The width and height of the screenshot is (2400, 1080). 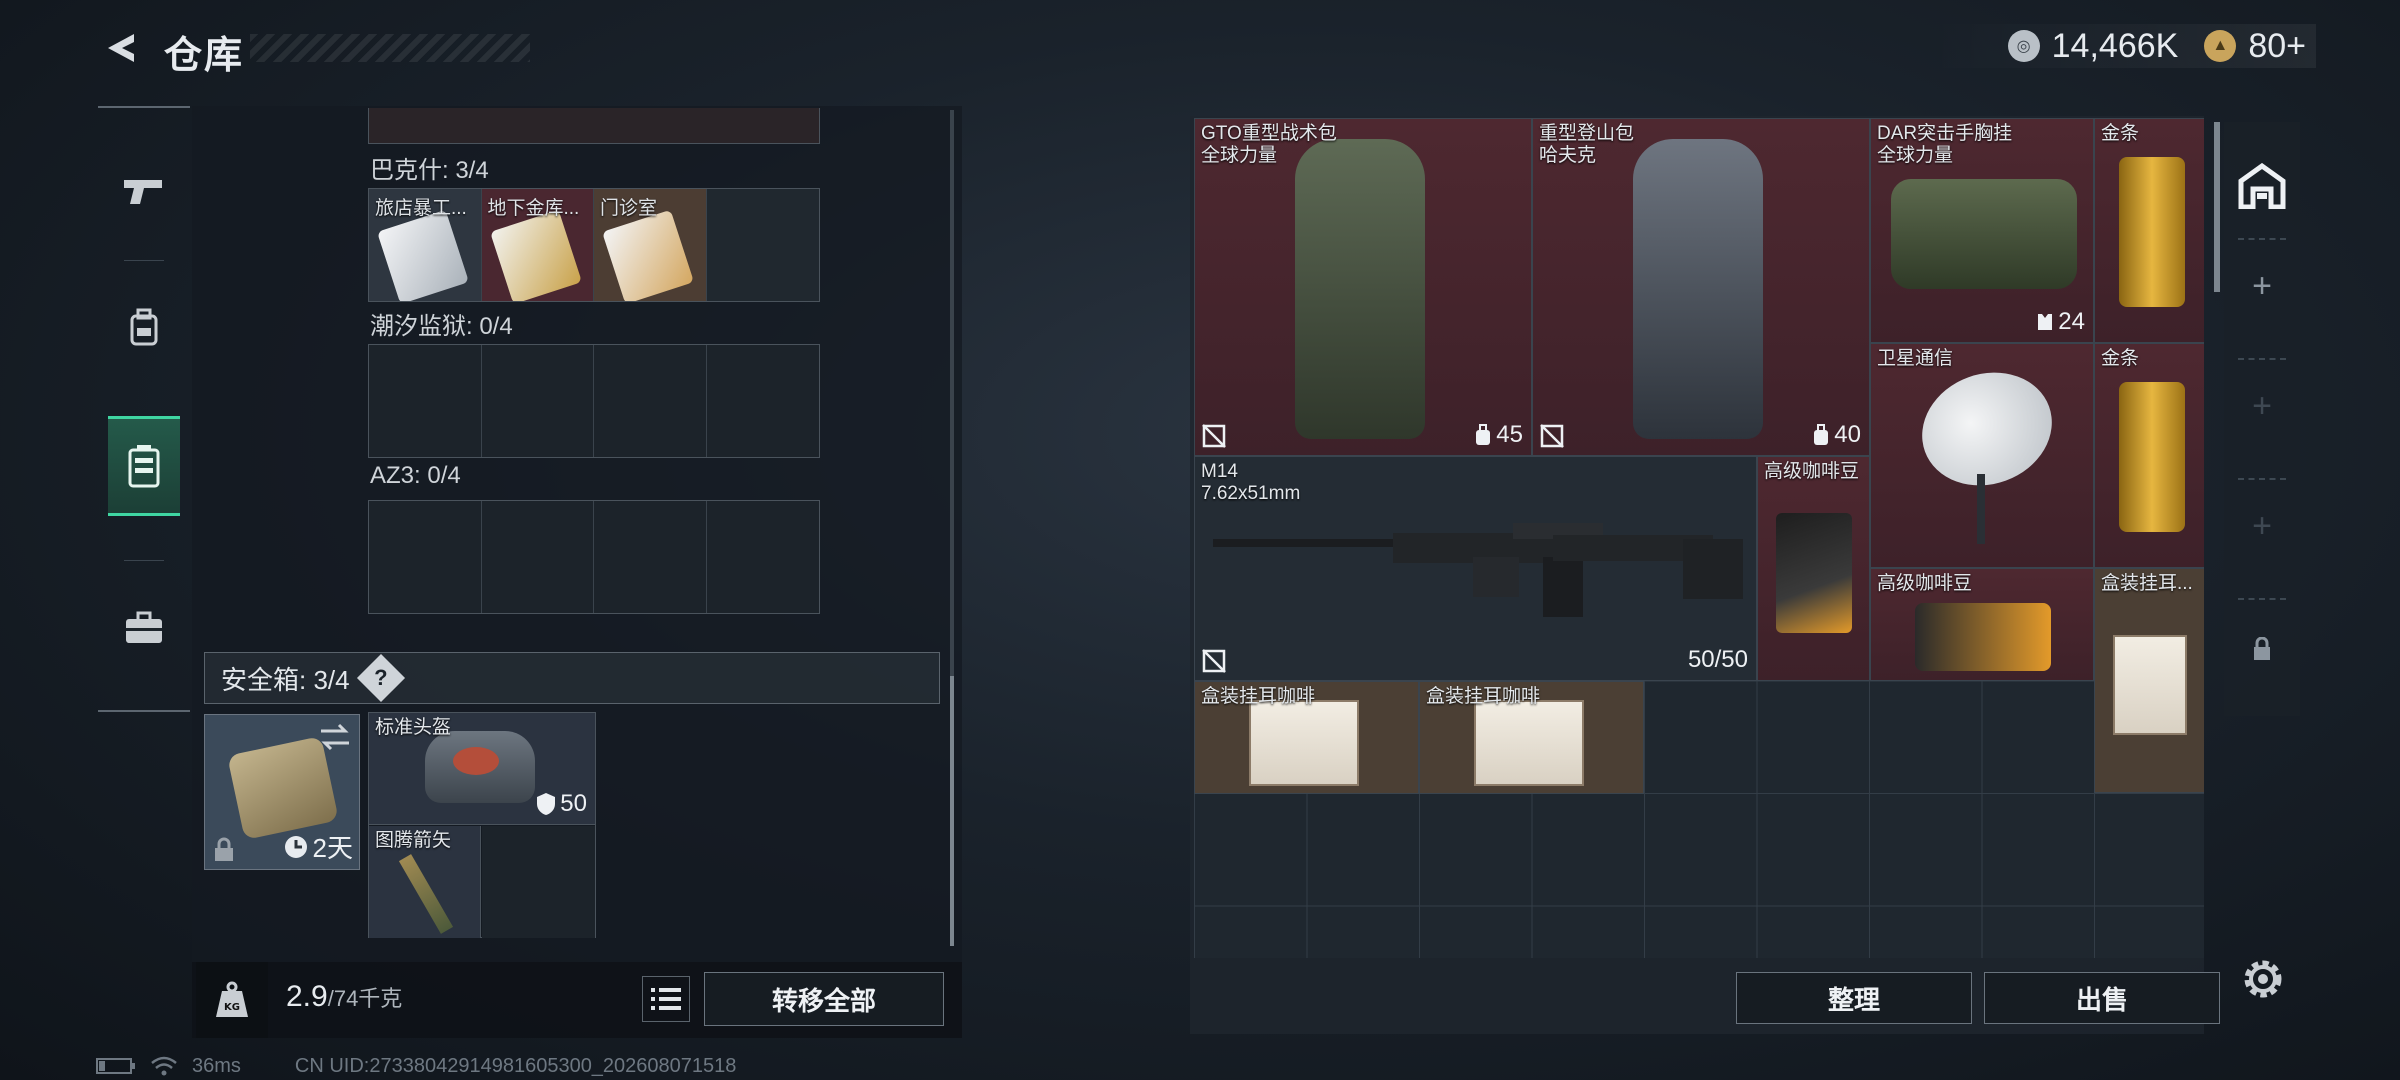 I want to click on clock-icon, so click(x=295, y=846).